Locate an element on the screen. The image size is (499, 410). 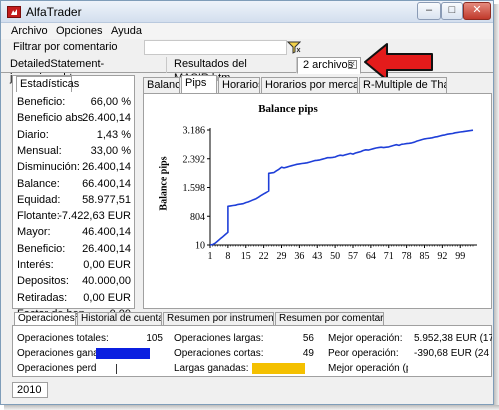
menu-ayuda: Ayuda is located at coordinates (126, 31).